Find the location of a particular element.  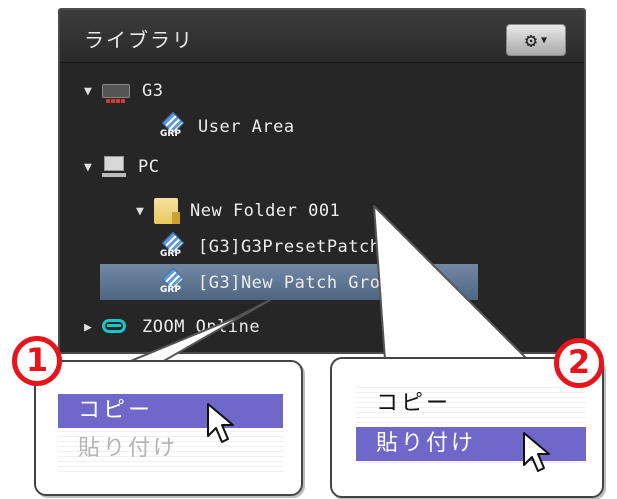

step-badge-2: 2 is located at coordinates (579, 363).